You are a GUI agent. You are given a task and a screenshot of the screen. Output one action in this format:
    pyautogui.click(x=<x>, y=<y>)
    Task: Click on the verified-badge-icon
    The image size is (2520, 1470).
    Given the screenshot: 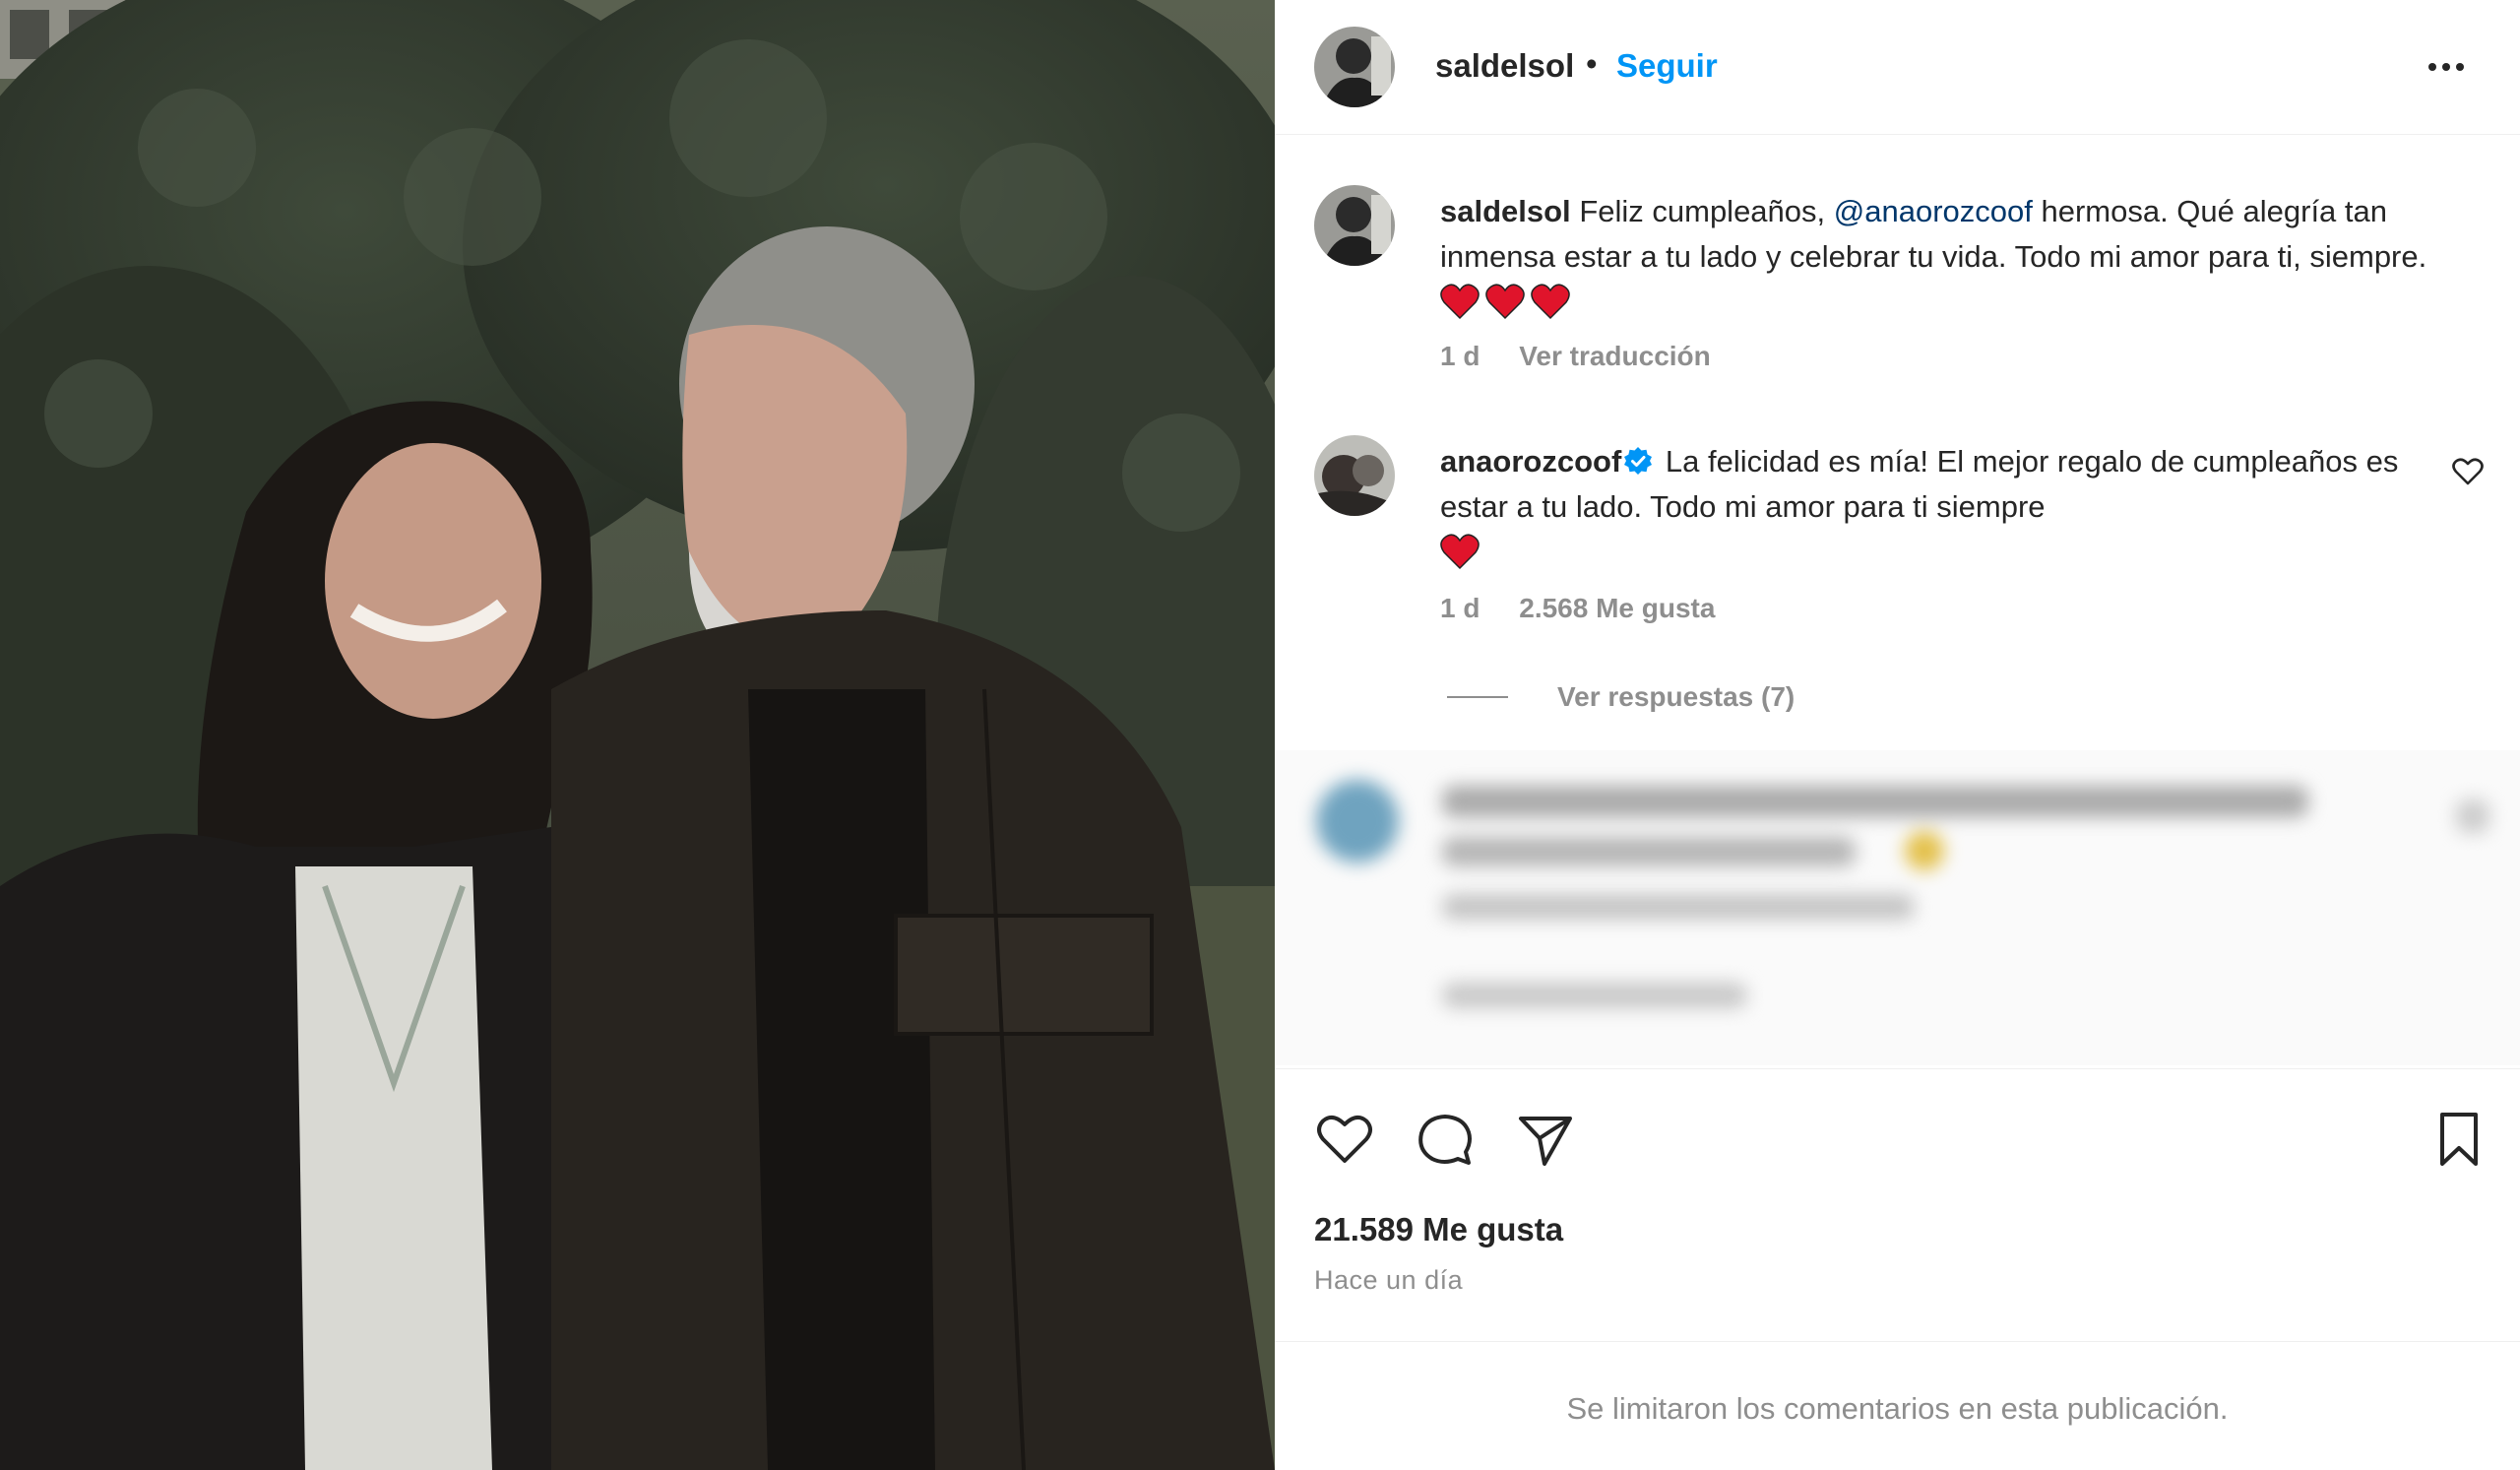 What is the action you would take?
    pyautogui.click(x=1638, y=461)
    